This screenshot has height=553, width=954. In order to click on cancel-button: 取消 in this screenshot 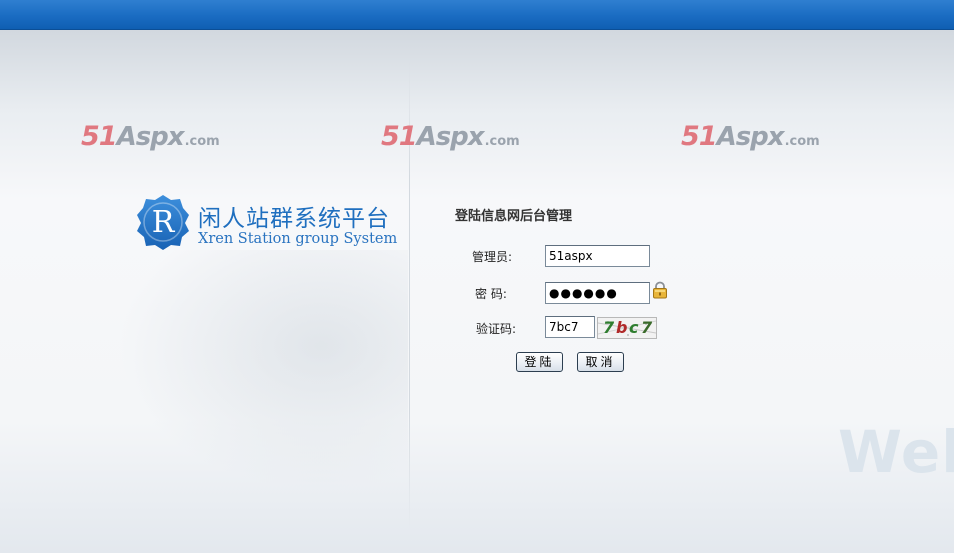, I will do `click(600, 362)`.